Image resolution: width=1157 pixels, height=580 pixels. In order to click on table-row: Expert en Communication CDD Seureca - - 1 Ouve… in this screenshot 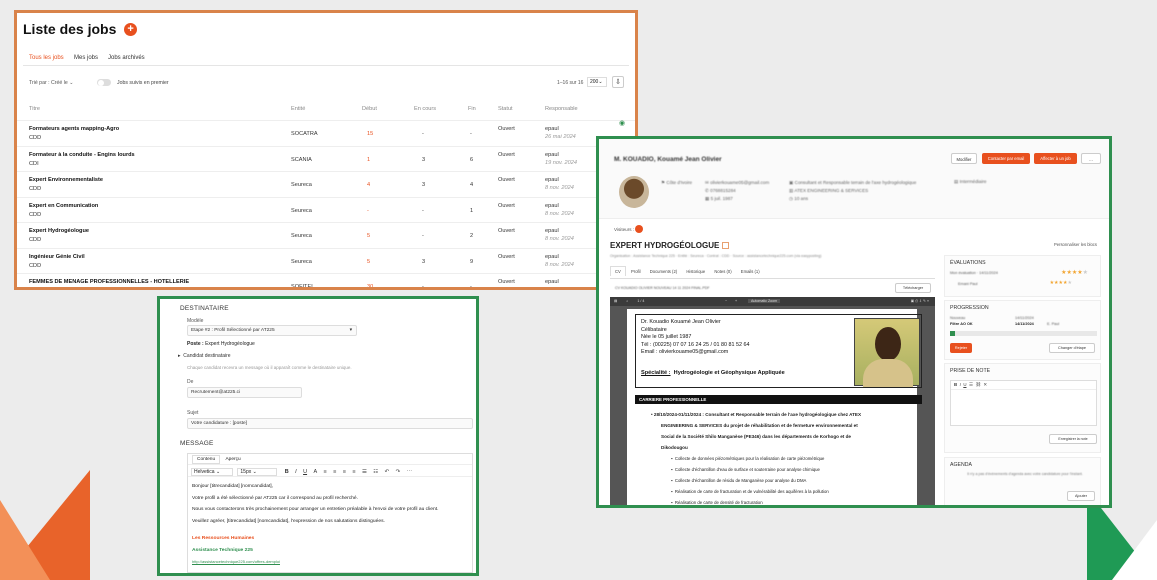, I will do `click(326, 209)`.